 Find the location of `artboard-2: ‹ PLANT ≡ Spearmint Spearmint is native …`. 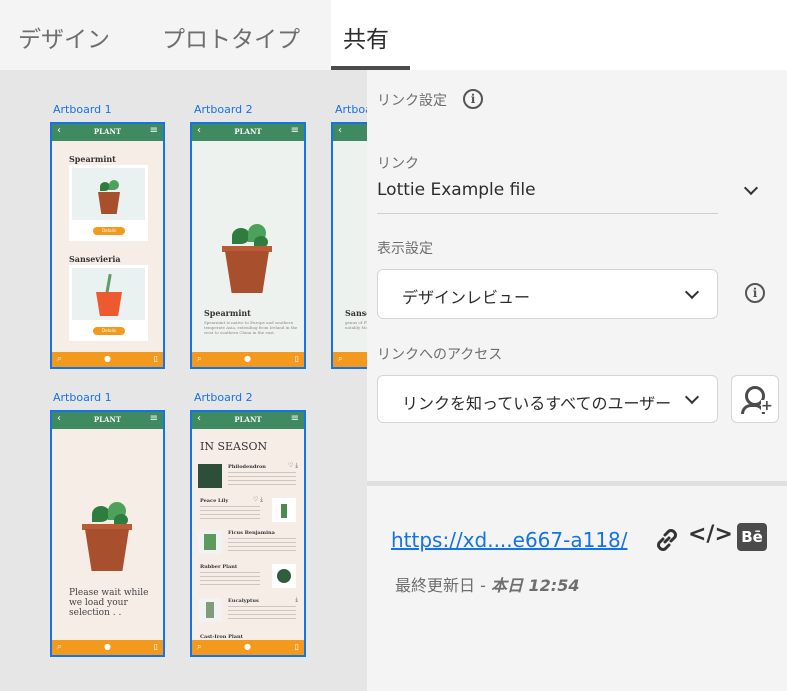

artboard-2: ‹ PLANT ≡ Spearmint Spearmint is native … is located at coordinates (248, 245).